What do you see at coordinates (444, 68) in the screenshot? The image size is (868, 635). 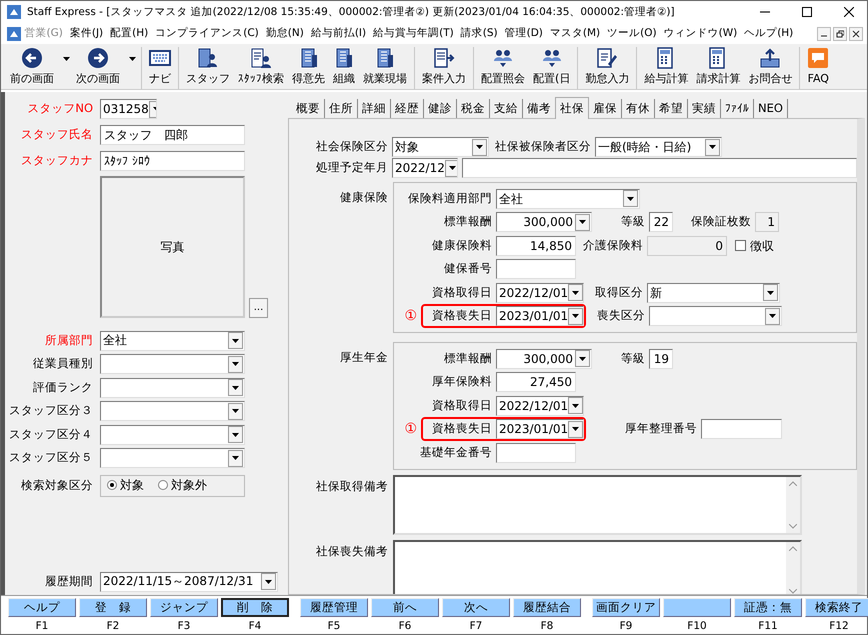 I see `toolbar-button: 案件入力` at bounding box center [444, 68].